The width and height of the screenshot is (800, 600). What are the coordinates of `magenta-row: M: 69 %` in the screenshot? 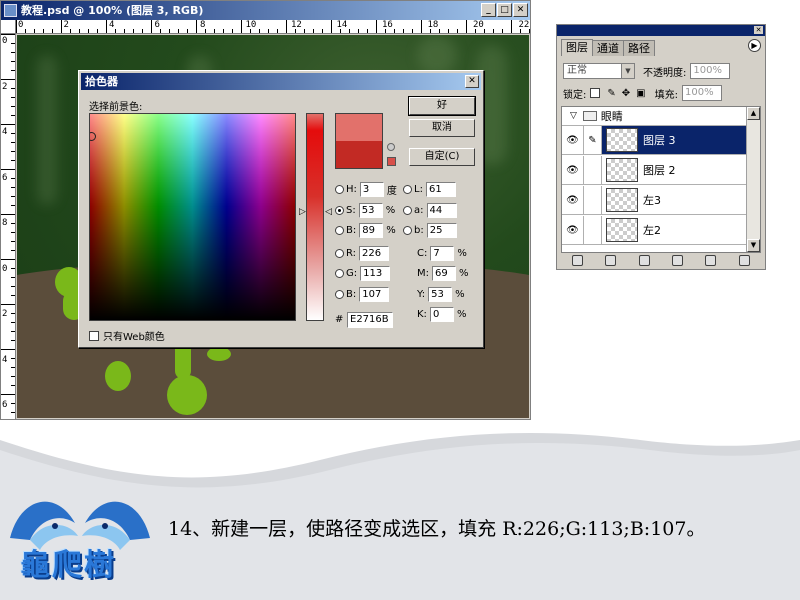 It's located at (443, 273).